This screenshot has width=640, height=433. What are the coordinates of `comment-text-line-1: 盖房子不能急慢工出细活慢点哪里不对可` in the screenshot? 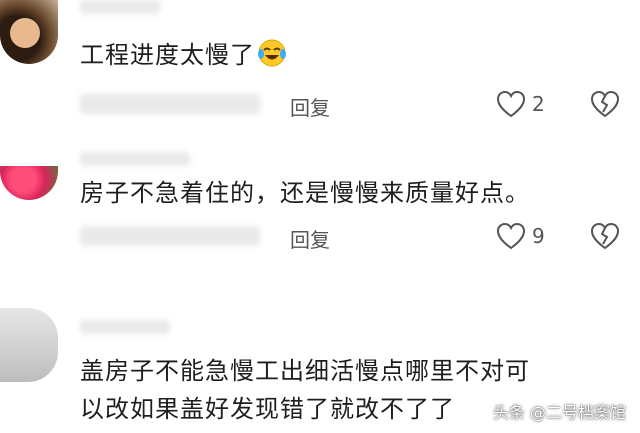 It's located at (305, 371).